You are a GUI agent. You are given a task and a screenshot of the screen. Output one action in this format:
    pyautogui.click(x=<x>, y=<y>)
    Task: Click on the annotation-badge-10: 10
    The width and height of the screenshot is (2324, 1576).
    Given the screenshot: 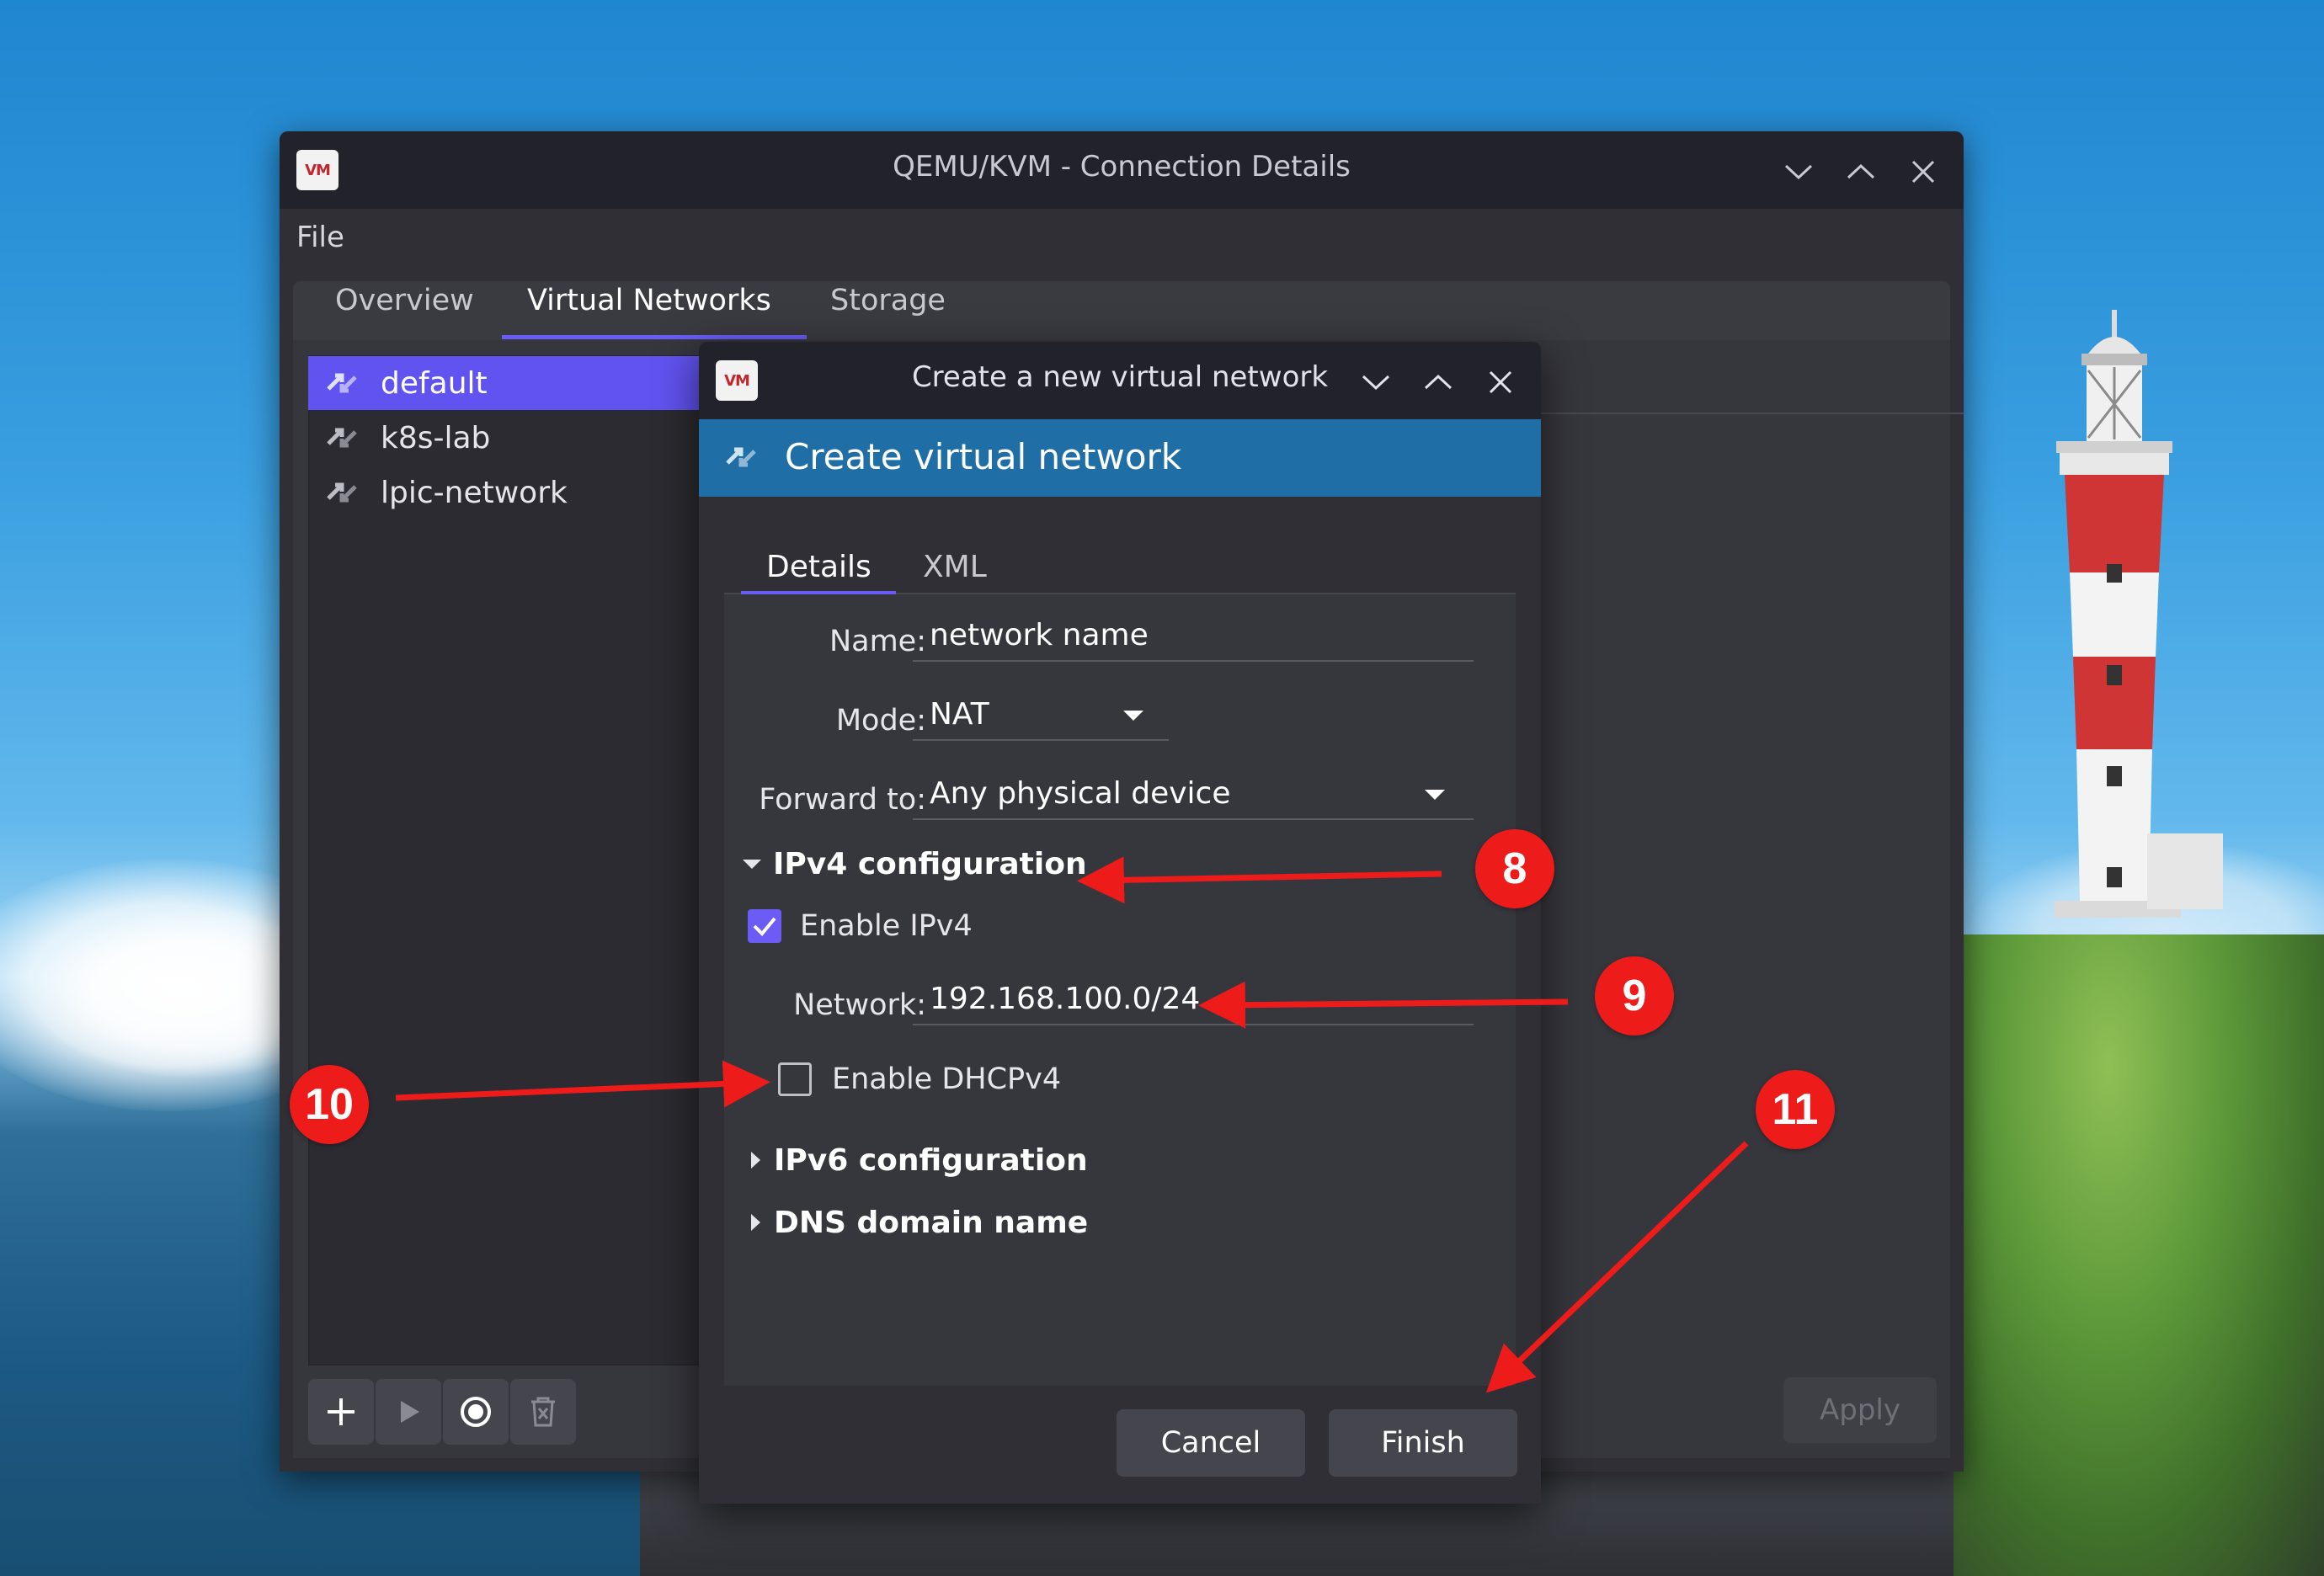 What is the action you would take?
    pyautogui.click(x=329, y=1104)
    